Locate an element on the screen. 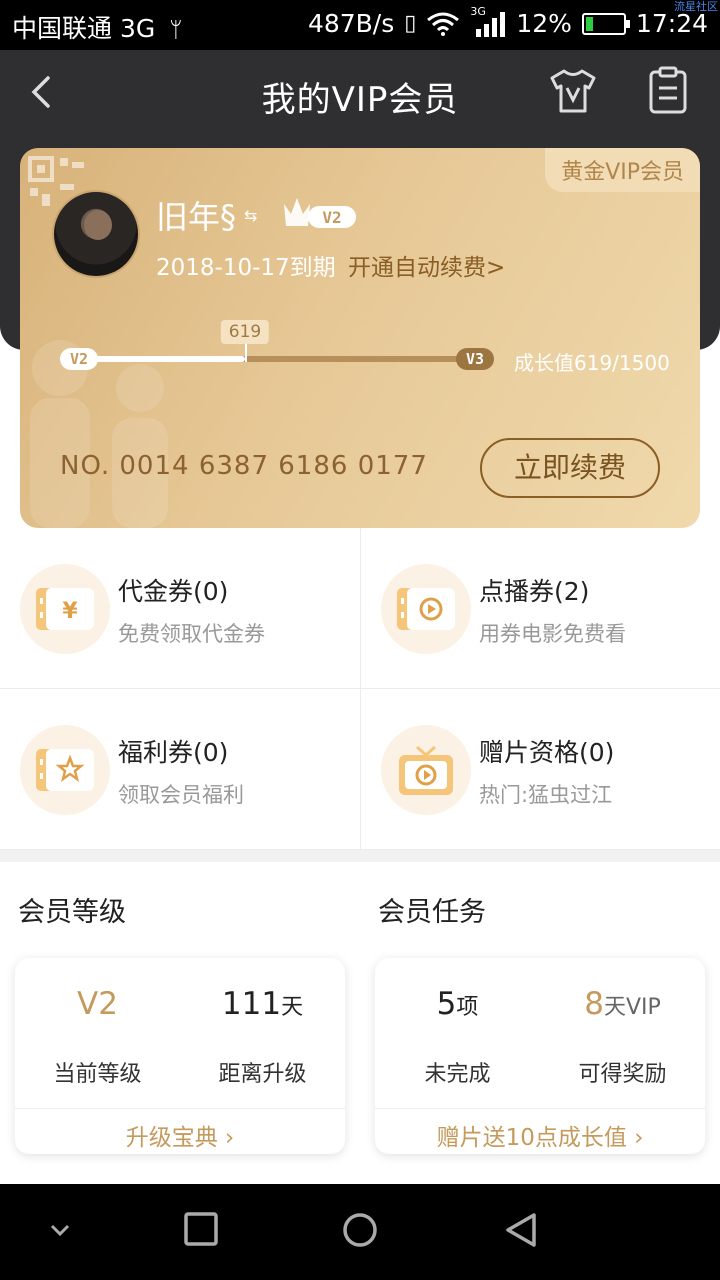 The image size is (720, 1280). coupon-title: 点播券(2) is located at coordinates (534, 591).